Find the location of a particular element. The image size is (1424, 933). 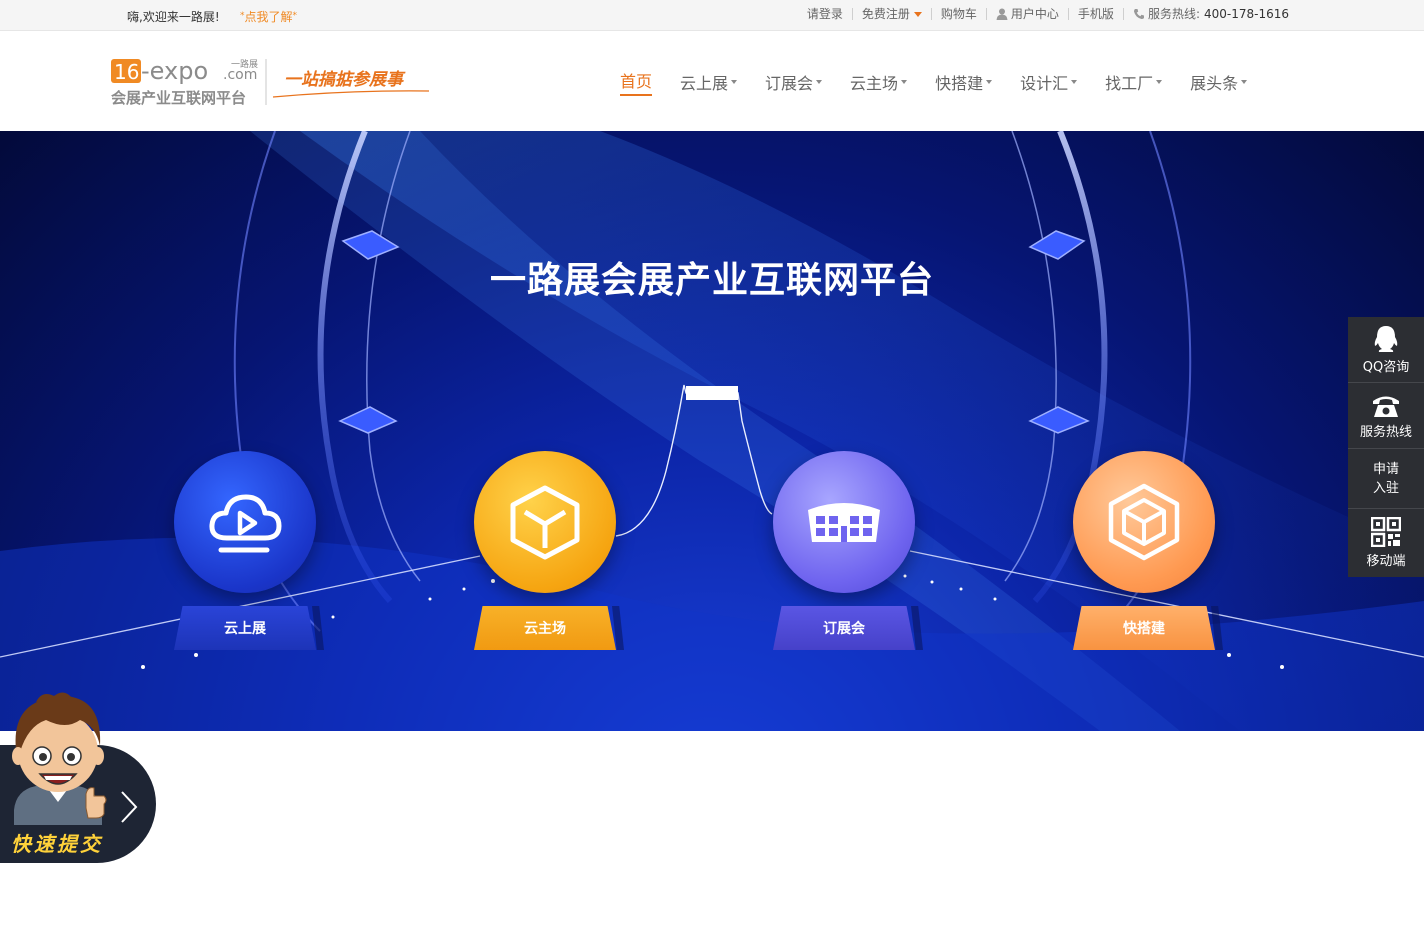

learn-more-link: 点我了解 is located at coordinates (268, 16).